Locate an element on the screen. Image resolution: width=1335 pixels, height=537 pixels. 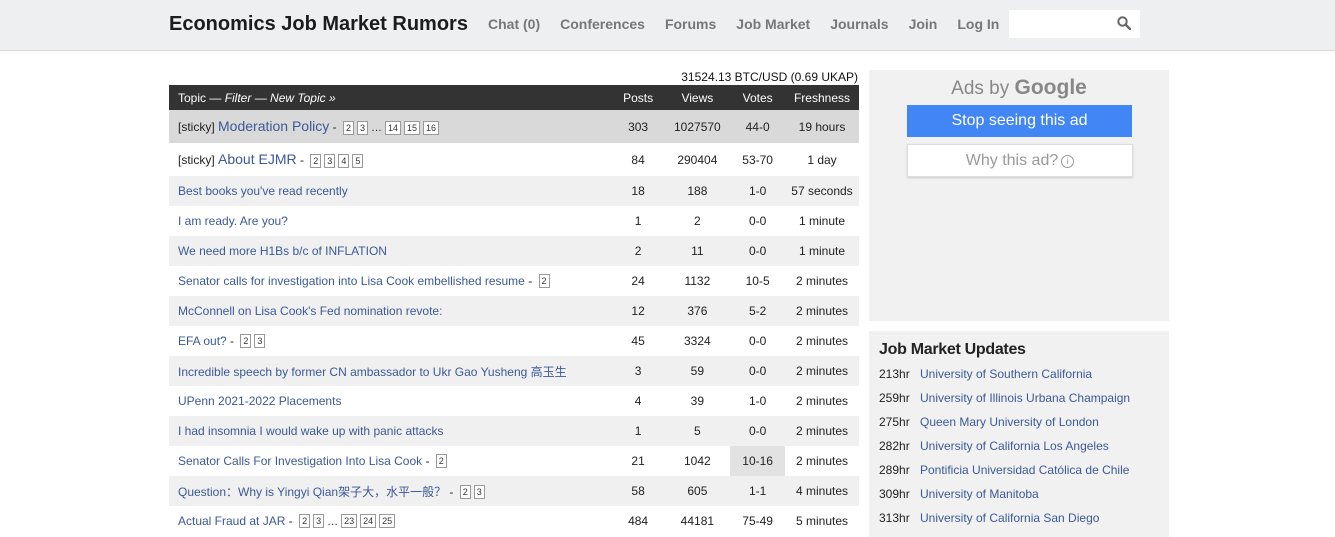
page-links: 2 3… 14 15 16 is located at coordinates (390, 127).